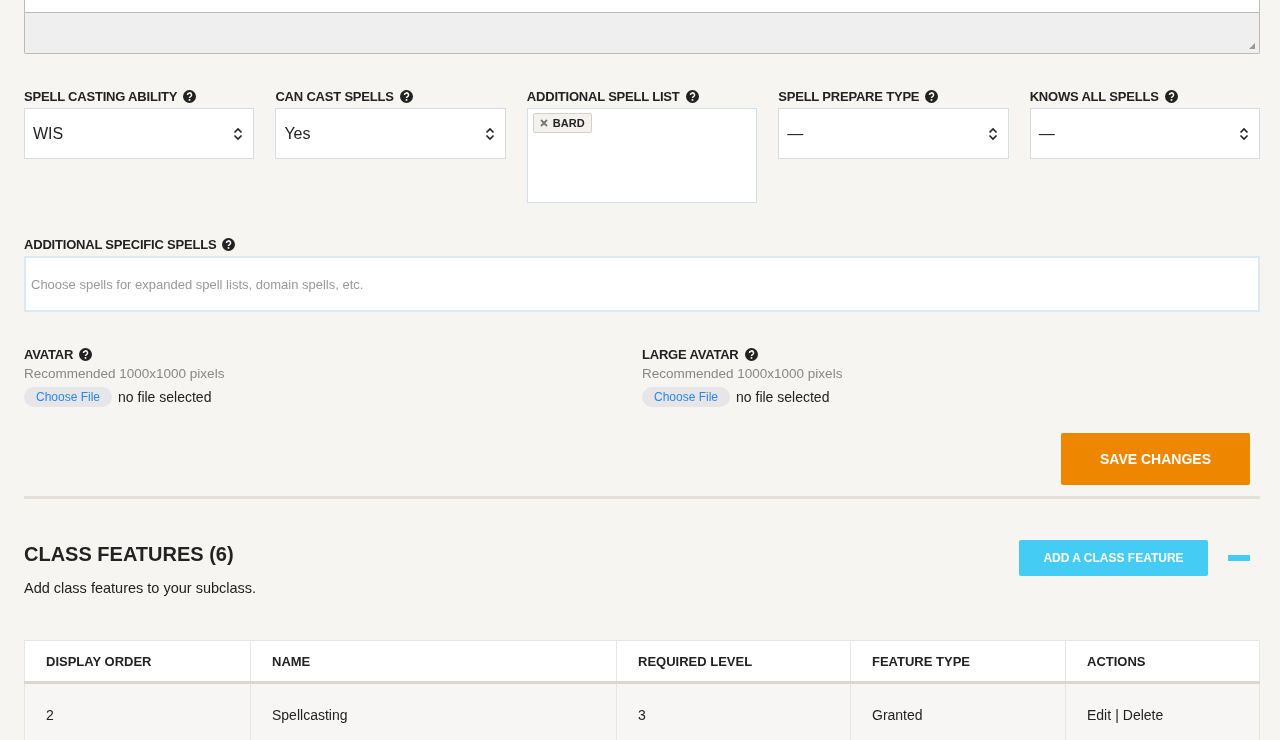 Image resolution: width=1280 pixels, height=740 pixels. Describe the element at coordinates (733, 711) in the screenshot. I see `table-cell: 3` at that location.